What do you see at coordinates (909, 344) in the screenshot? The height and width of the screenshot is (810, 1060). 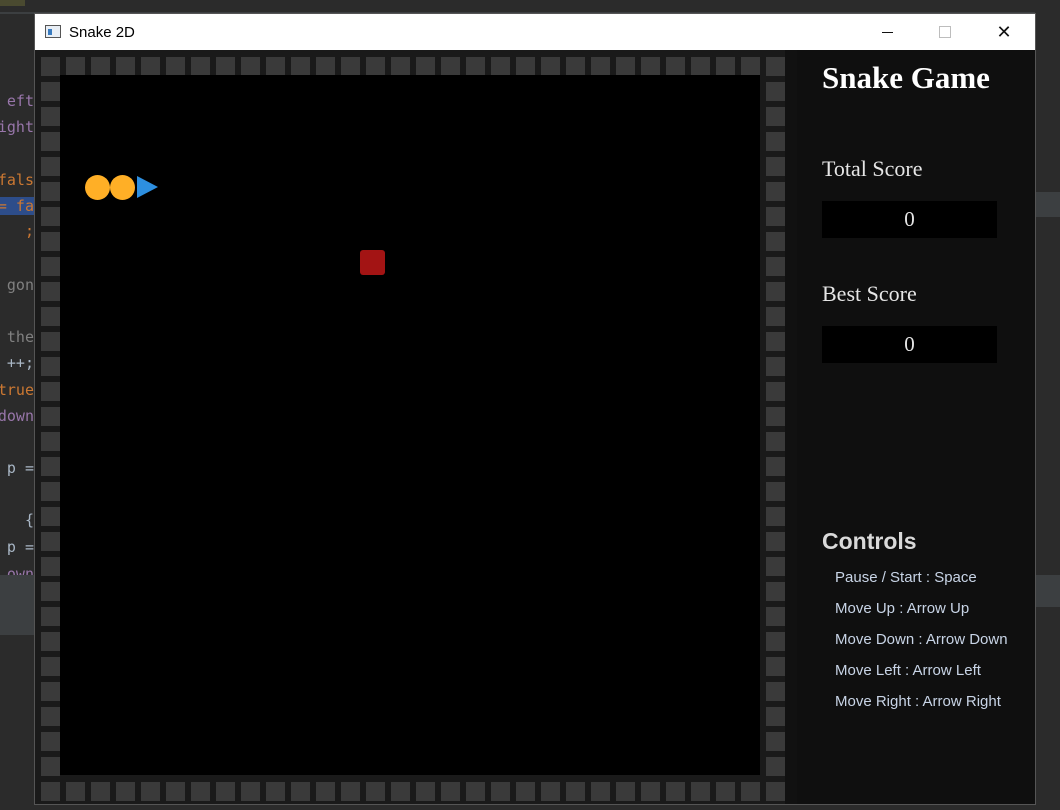 I see `best-score-value: 0` at bounding box center [909, 344].